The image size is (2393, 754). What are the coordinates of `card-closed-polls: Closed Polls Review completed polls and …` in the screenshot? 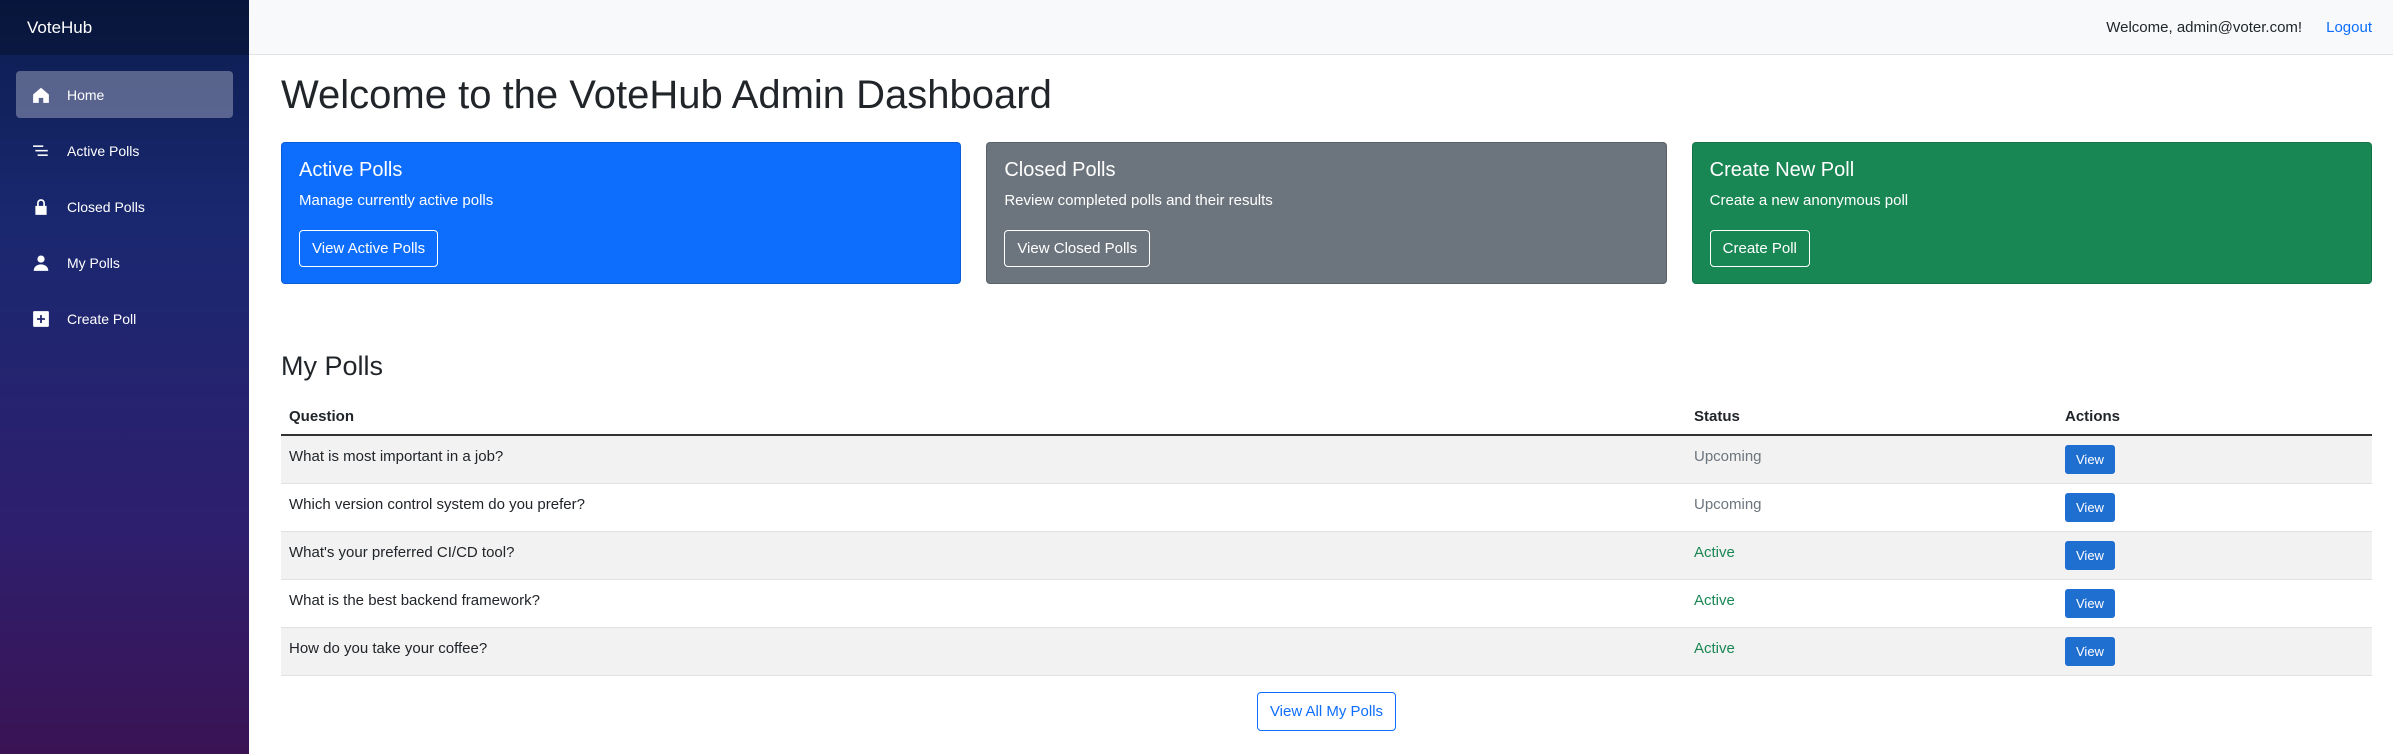 It's located at (1326, 213).